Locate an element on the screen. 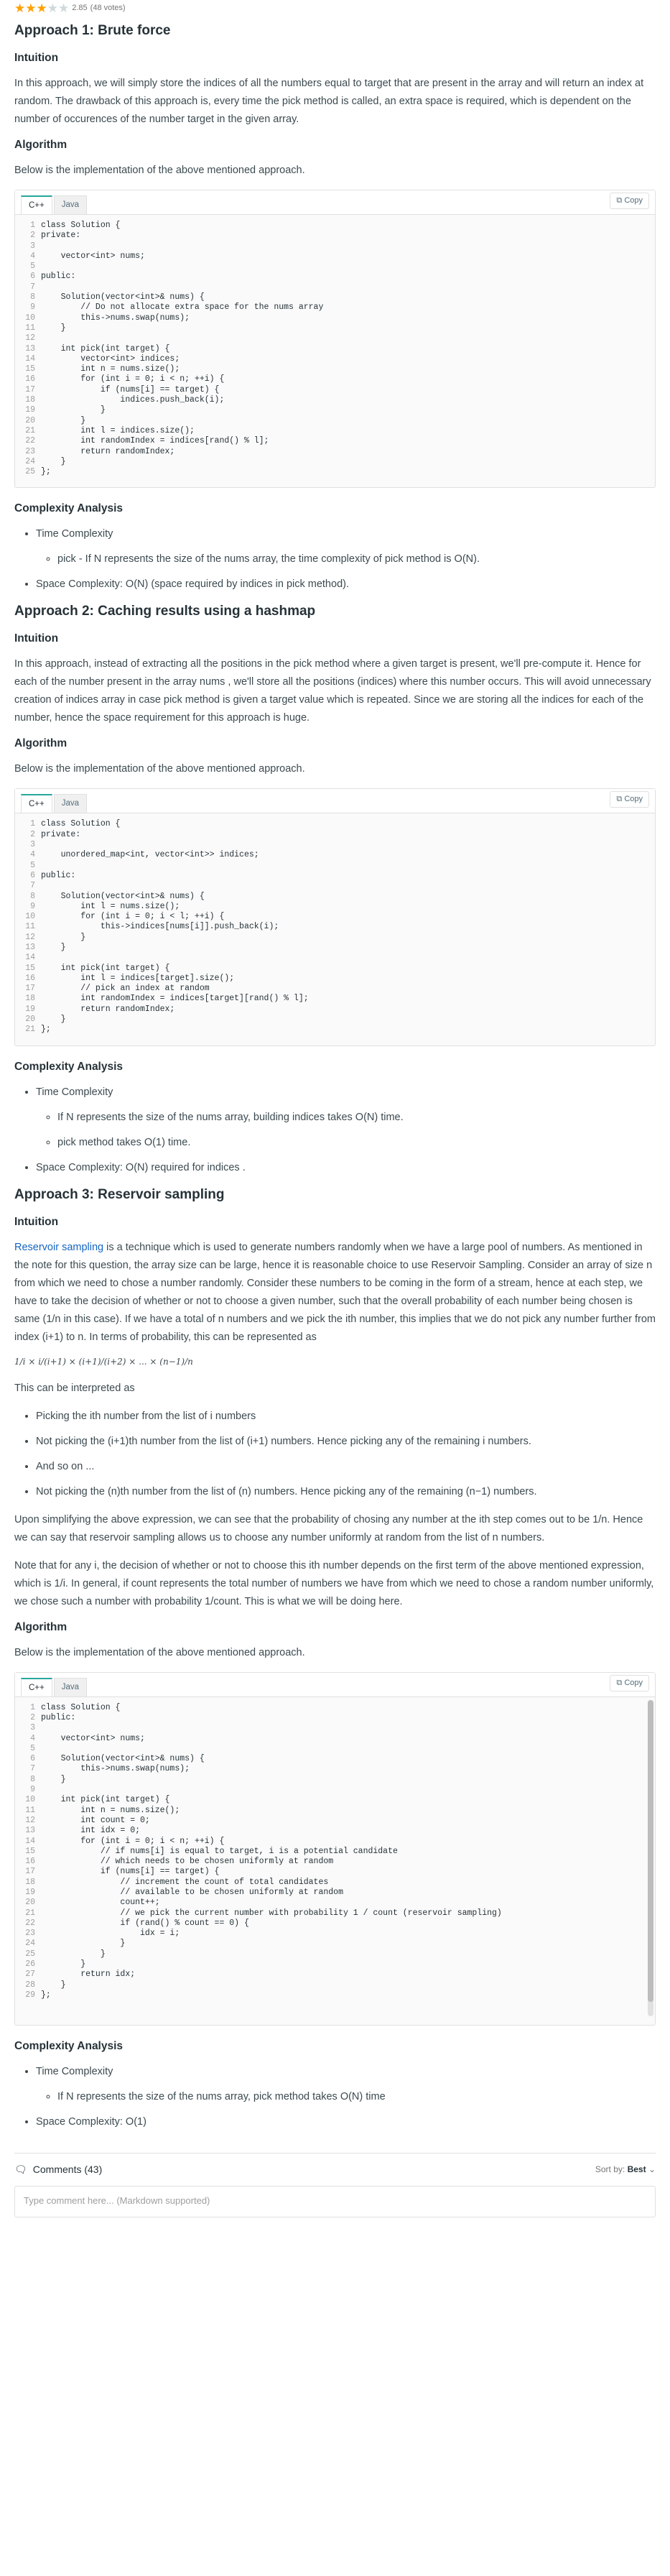 The width and height of the screenshot is (670, 2576). approach3-algorithm-heading: Algorithm is located at coordinates (41, 1627).